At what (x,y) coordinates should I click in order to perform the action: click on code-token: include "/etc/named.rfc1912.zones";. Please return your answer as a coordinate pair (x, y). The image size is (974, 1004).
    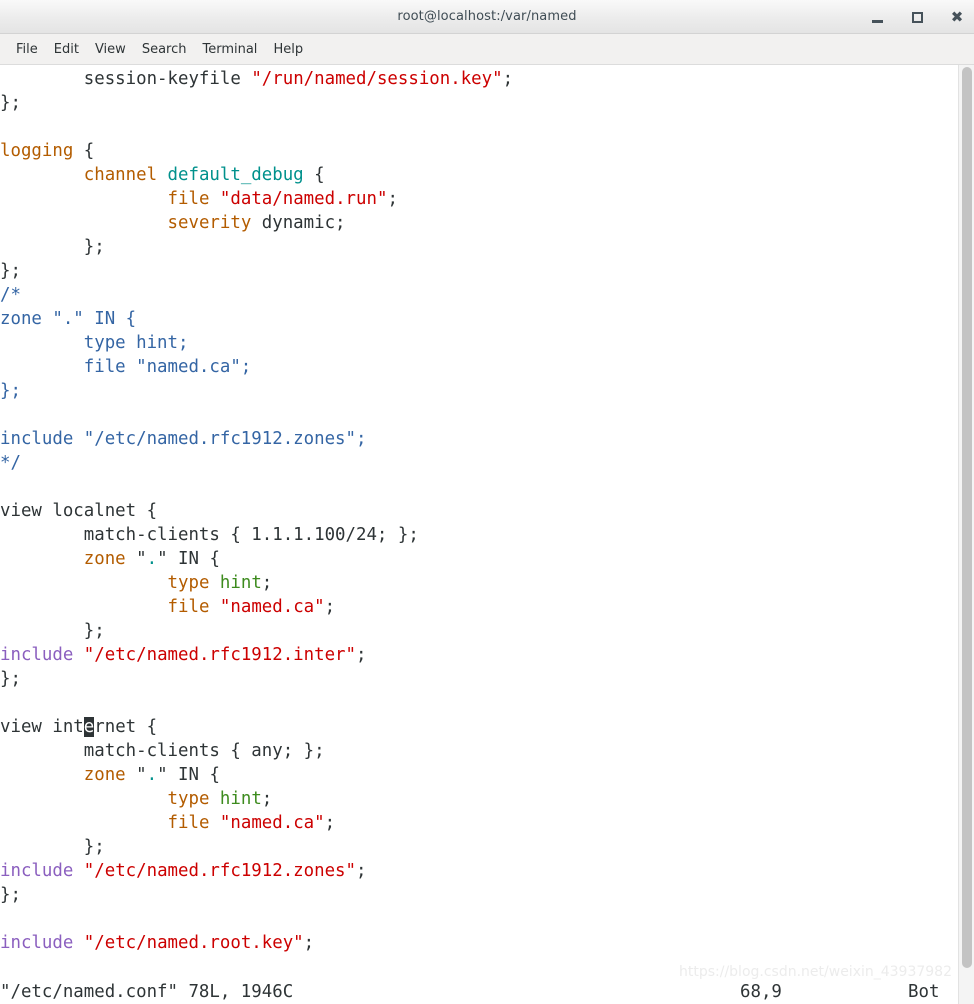
    Looking at the image, I should click on (183, 439).